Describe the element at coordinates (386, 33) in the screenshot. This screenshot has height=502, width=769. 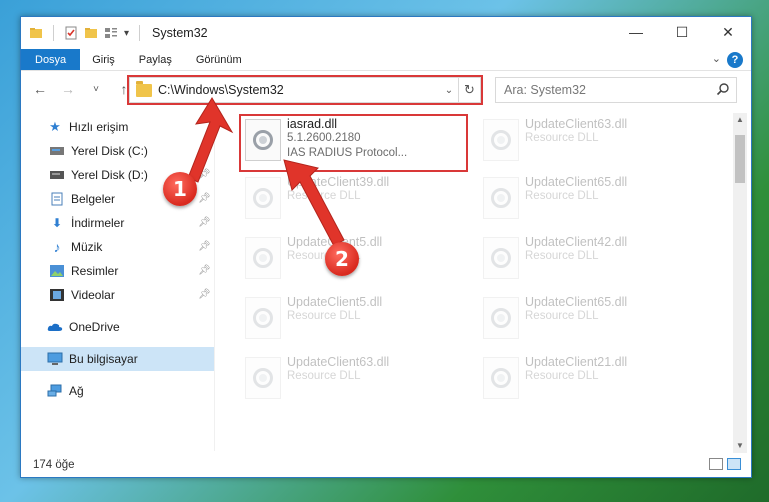
I see `title-bar: ▾ System32 — ☐ ✕` at that location.